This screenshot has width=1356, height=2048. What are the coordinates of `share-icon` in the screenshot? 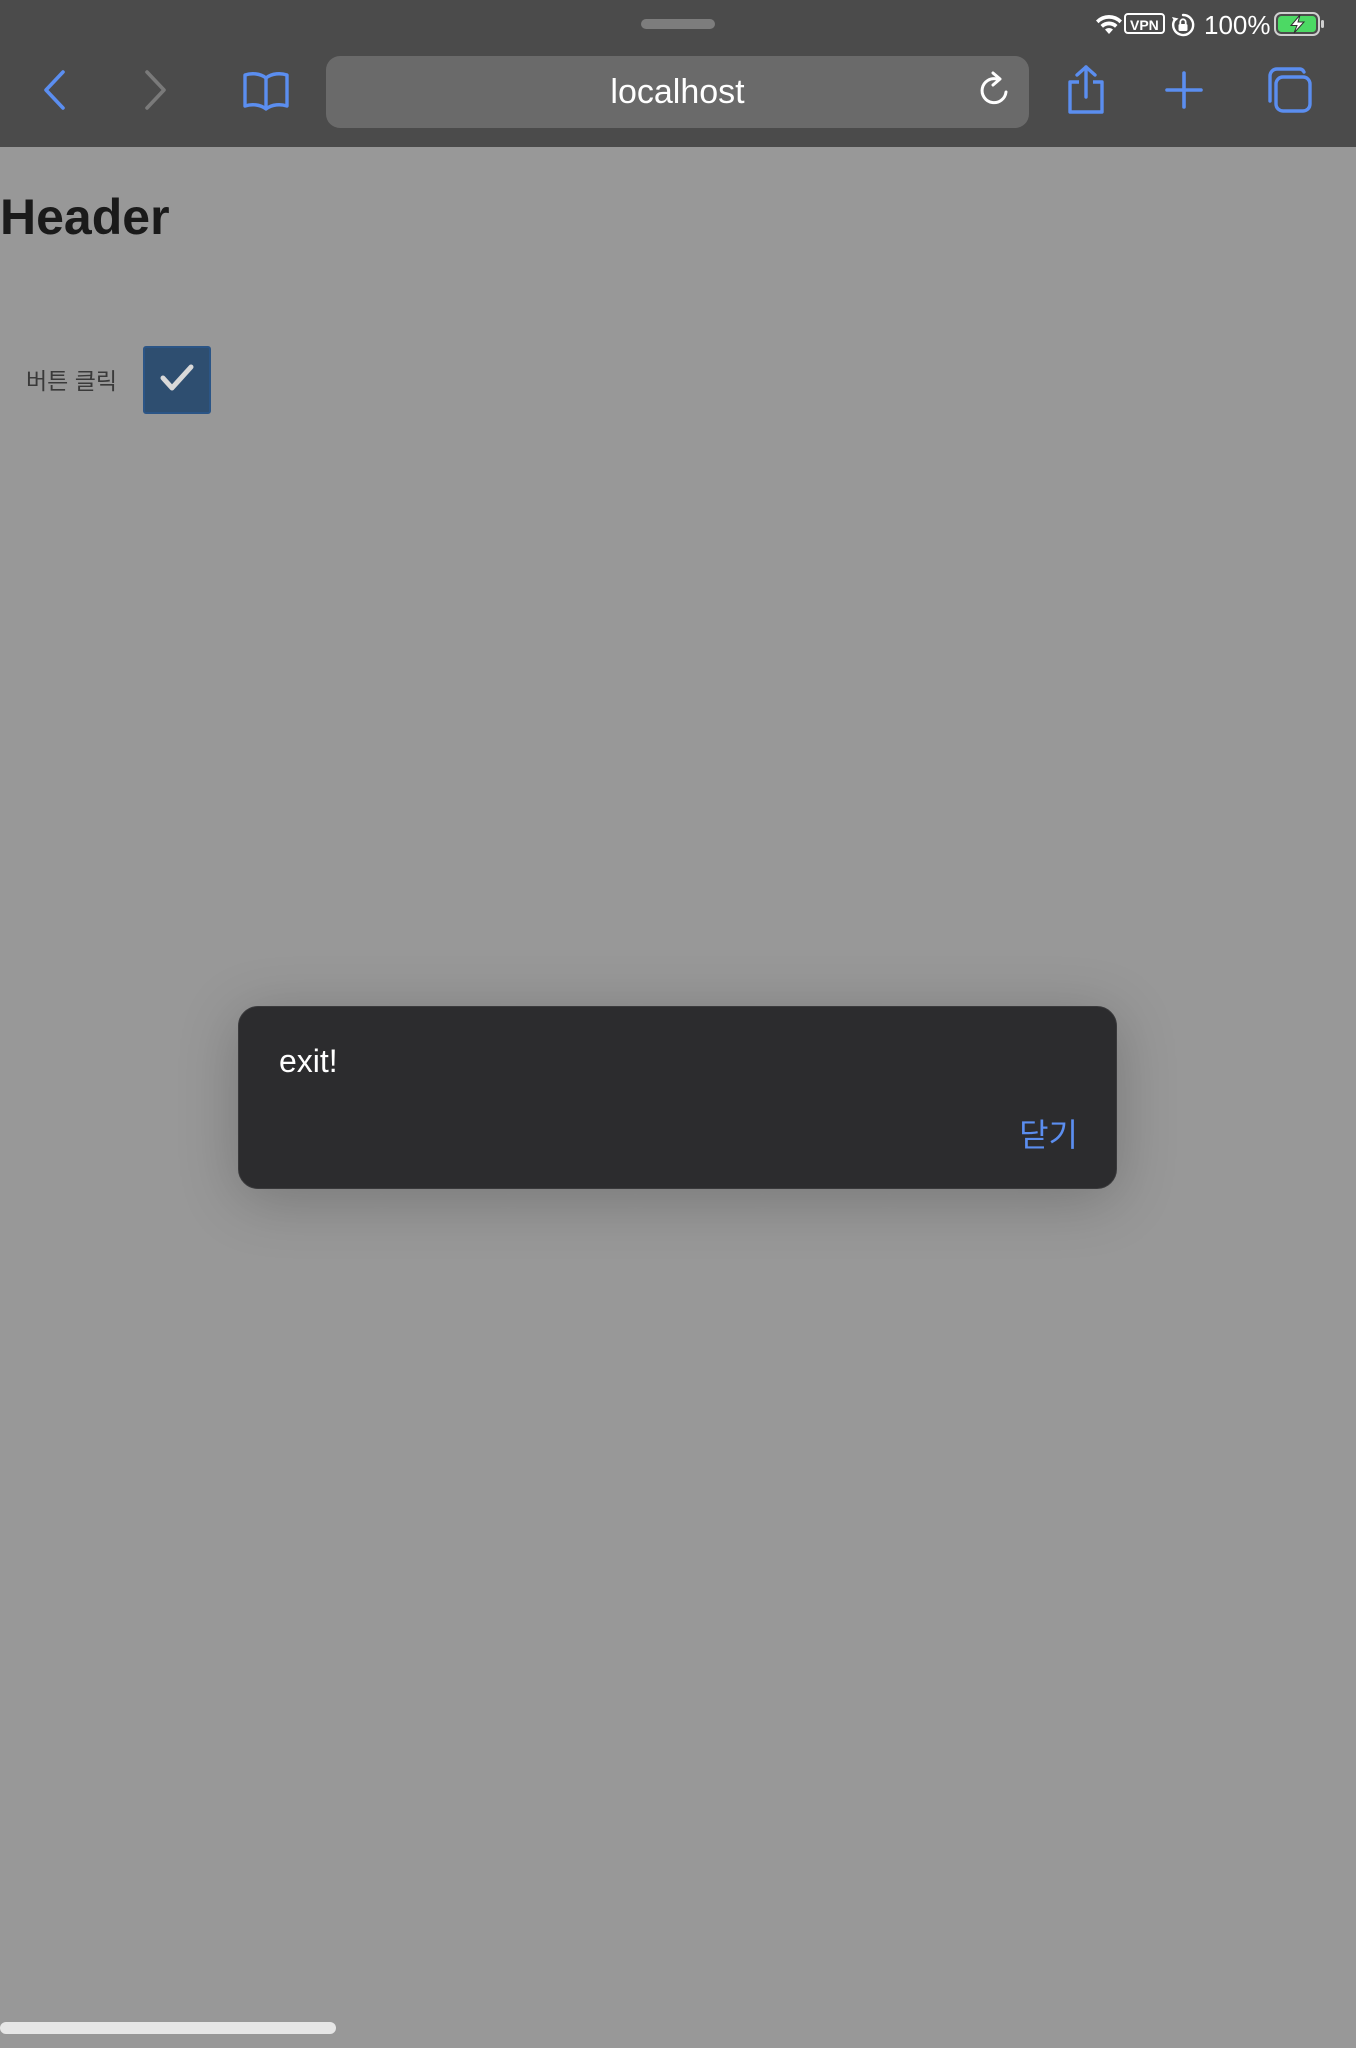 It's located at (1086, 92).